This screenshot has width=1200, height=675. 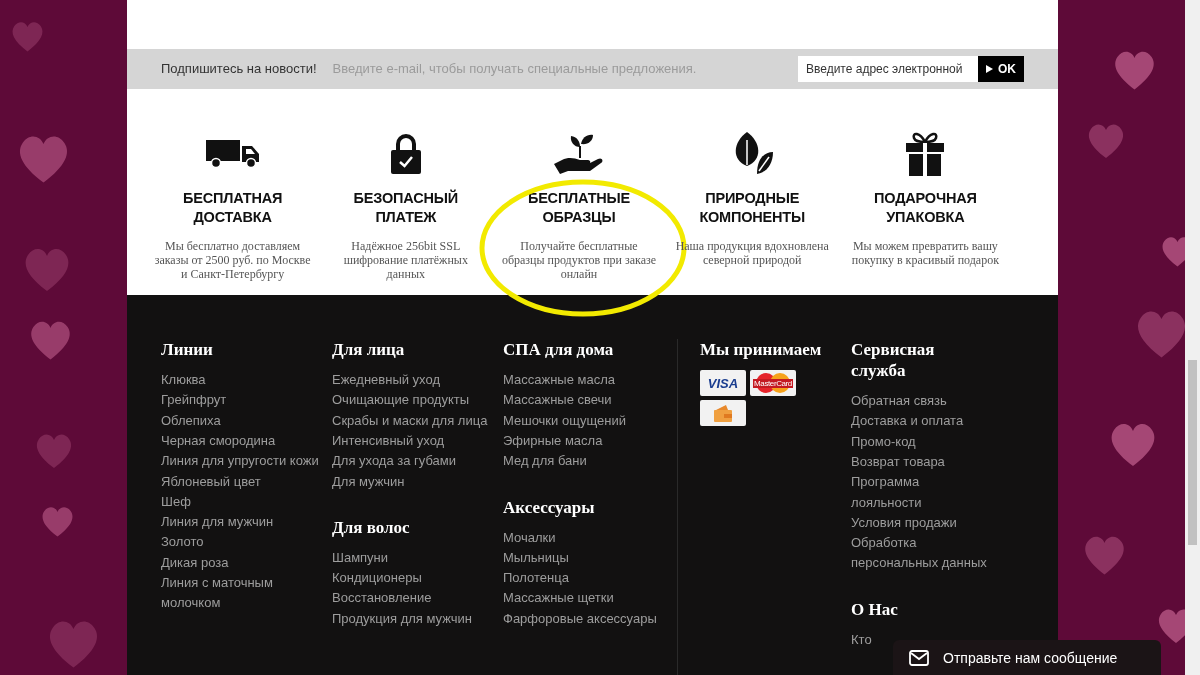 I want to click on footer-link: Облепиха, so click(x=196, y=420).